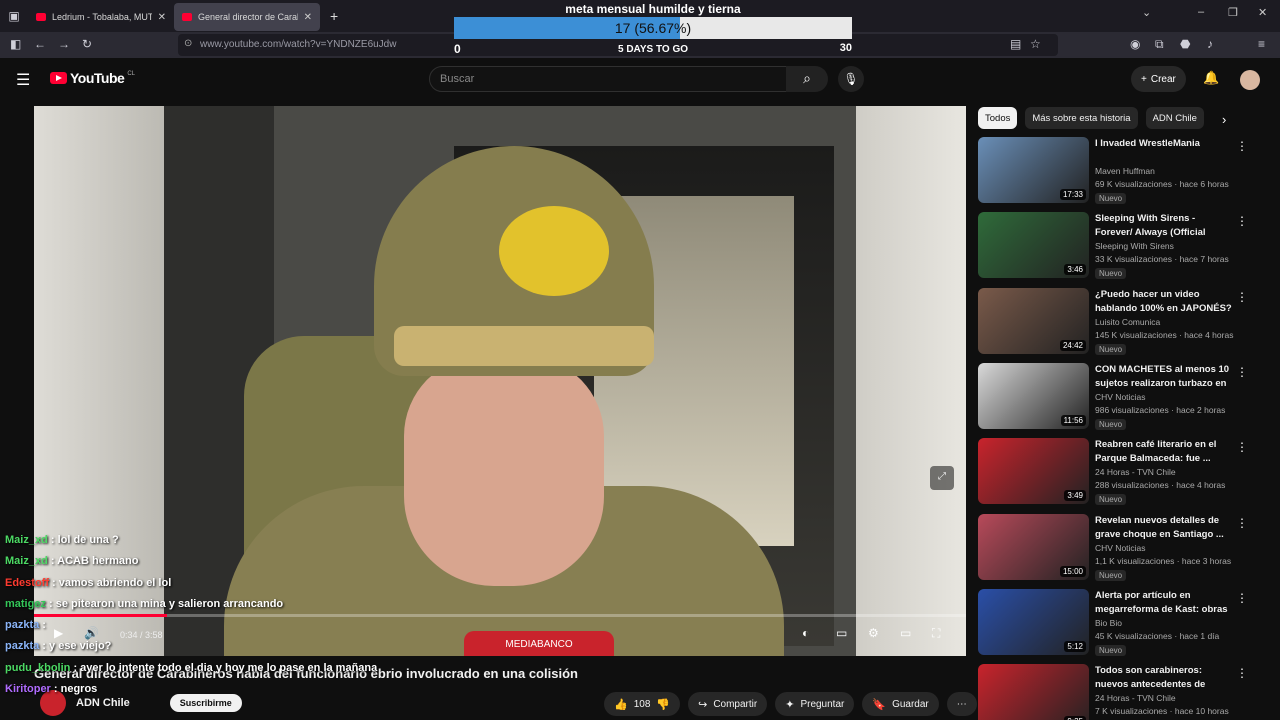 Image resolution: width=1280 pixels, height=720 pixels. Describe the element at coordinates (1165, 144) in the screenshot. I see `recommendation-title: I Invaded WrestleMania` at that location.